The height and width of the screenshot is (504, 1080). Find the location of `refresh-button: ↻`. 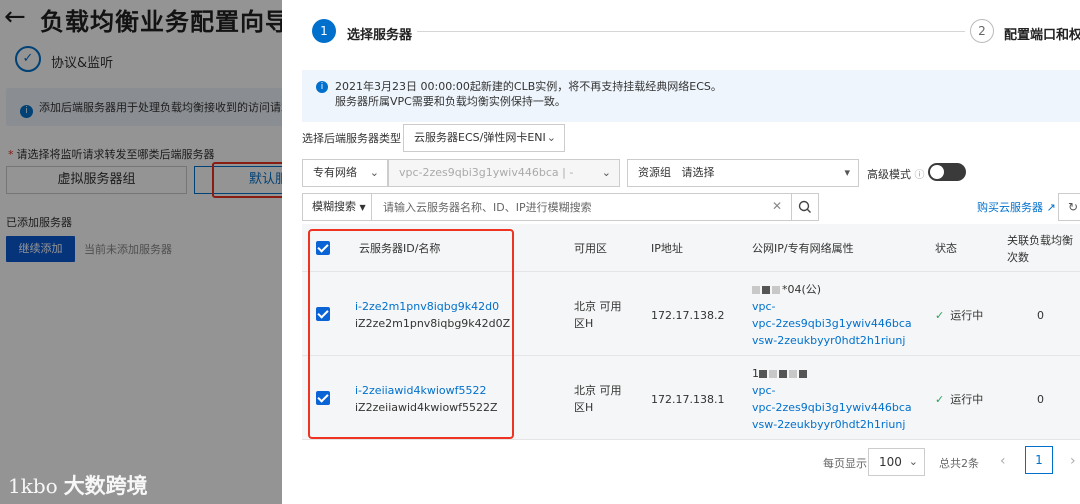

refresh-button: ↻ is located at coordinates (1069, 207).